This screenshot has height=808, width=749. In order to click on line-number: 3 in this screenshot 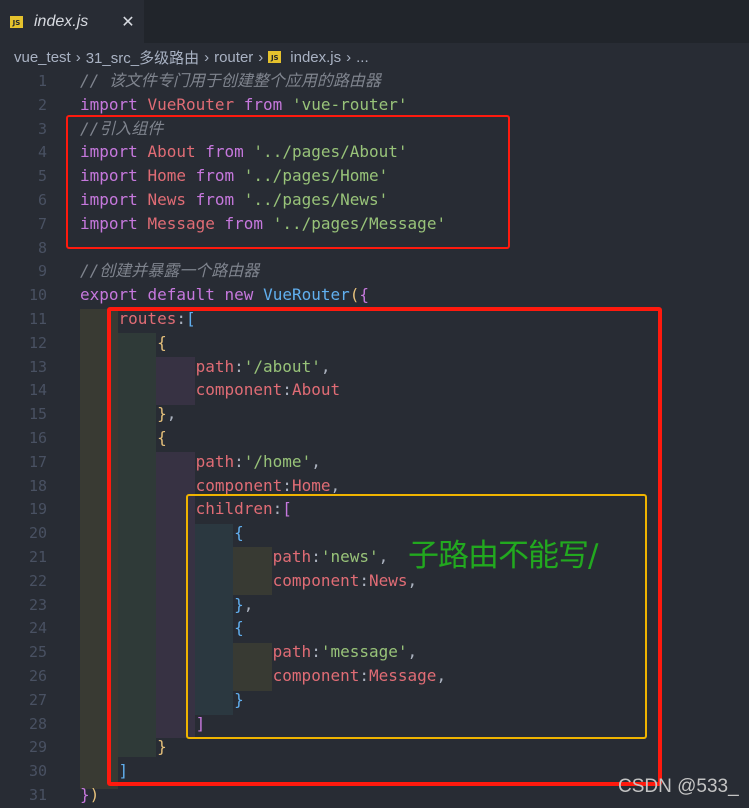, I will do `click(42, 128)`.